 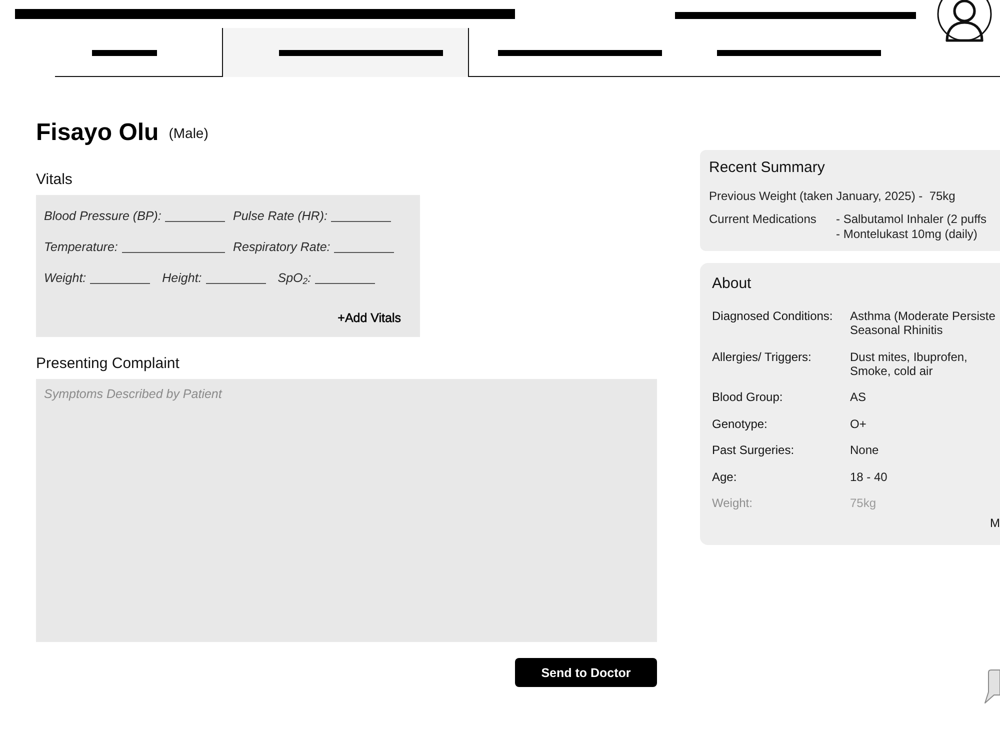 I want to click on field-label: Diagnosed Conditions:, so click(x=773, y=317).